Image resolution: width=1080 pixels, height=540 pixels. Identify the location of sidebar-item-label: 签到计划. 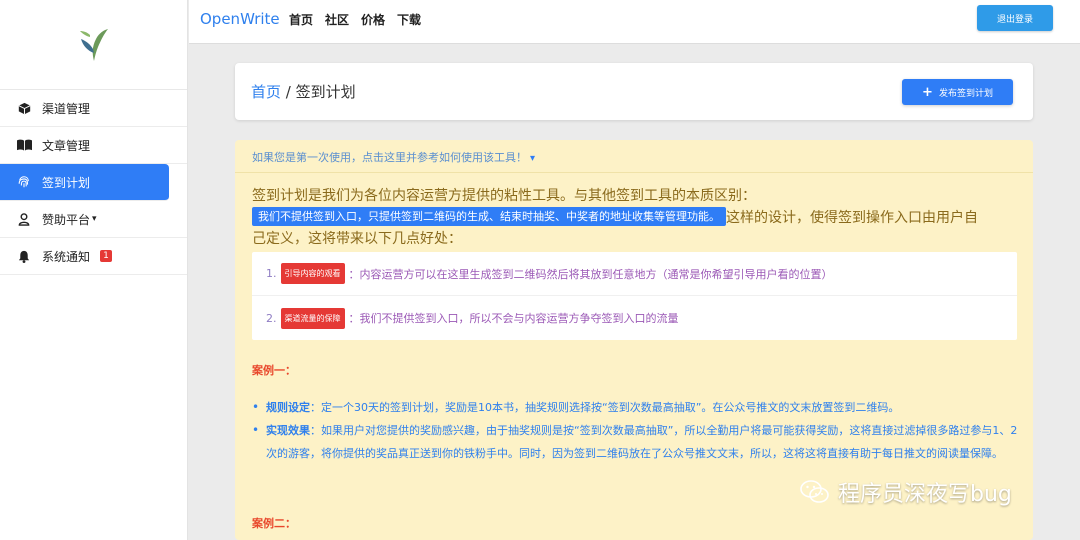
(66, 182).